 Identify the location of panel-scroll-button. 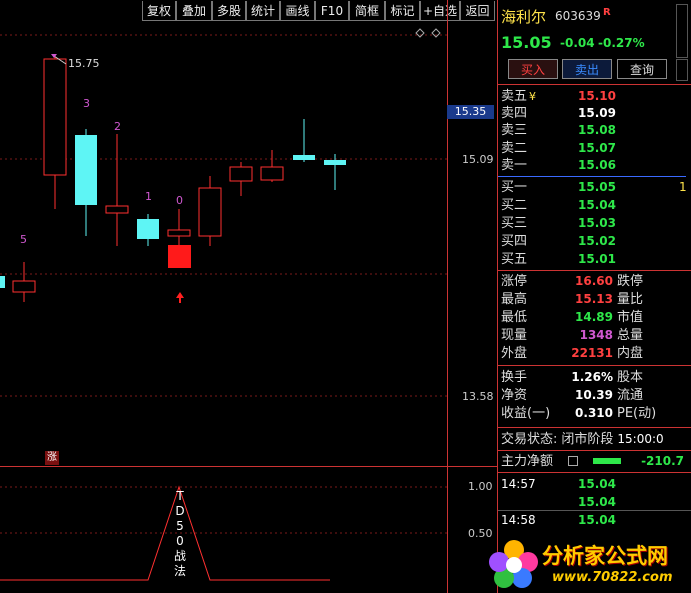
(682, 70).